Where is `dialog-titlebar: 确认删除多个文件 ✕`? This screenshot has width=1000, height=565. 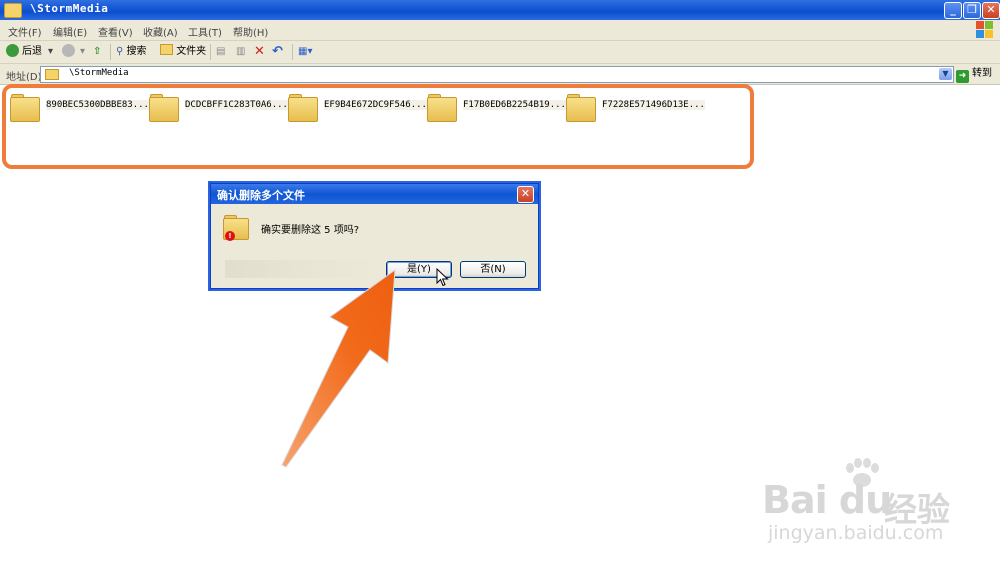 dialog-titlebar: 确认删除多个文件 ✕ is located at coordinates (374, 194).